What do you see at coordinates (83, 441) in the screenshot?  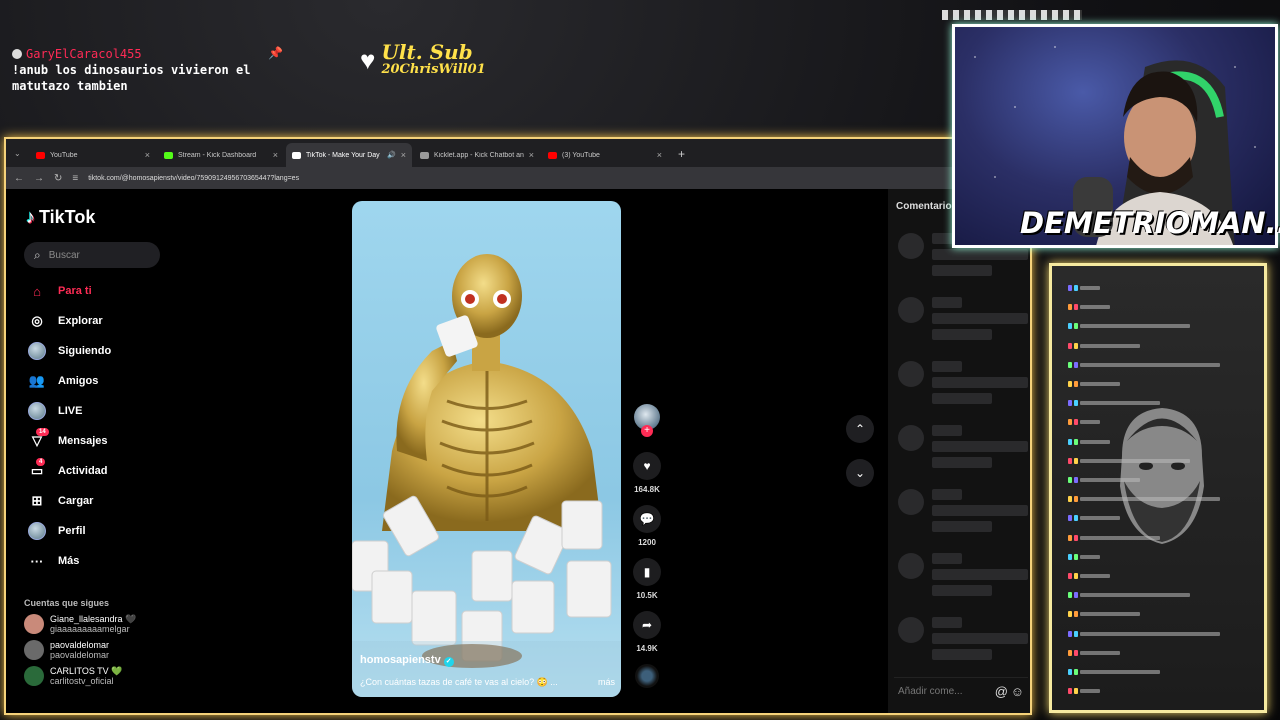 I see `nav-label: Mensajes` at bounding box center [83, 441].